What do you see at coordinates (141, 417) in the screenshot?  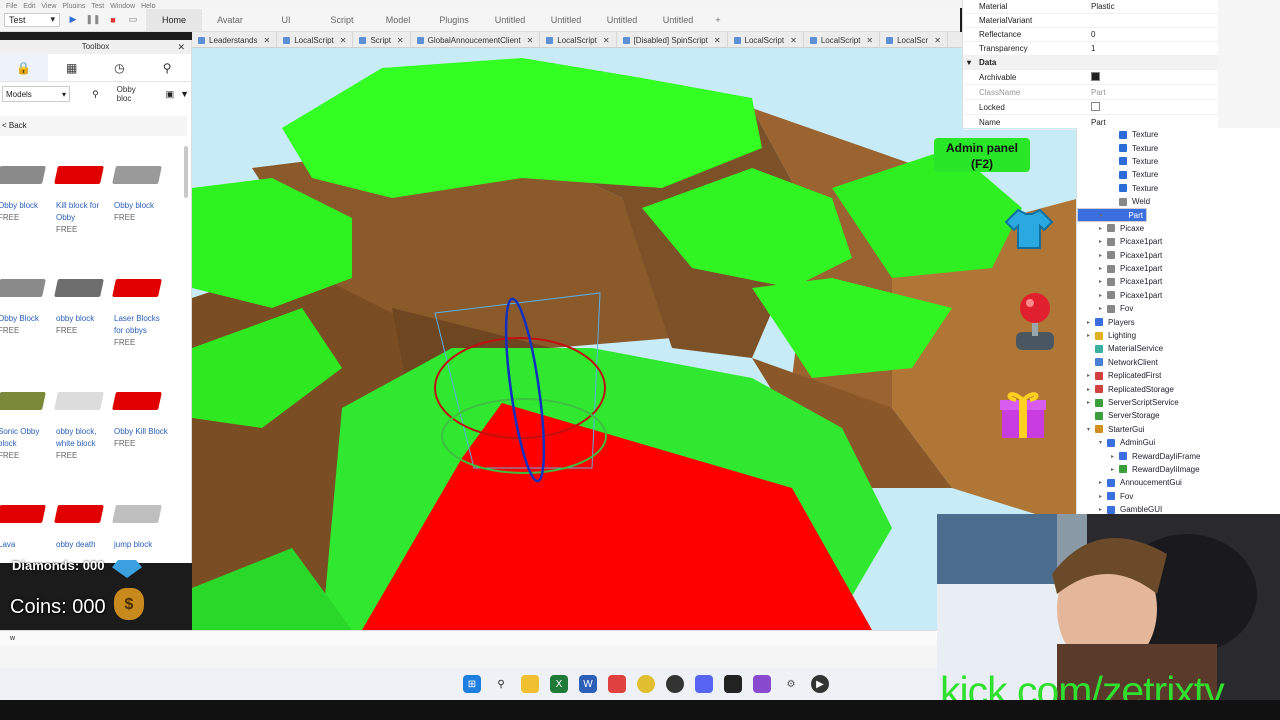 I see `asset-card: Obby Kill Block FREE` at bounding box center [141, 417].